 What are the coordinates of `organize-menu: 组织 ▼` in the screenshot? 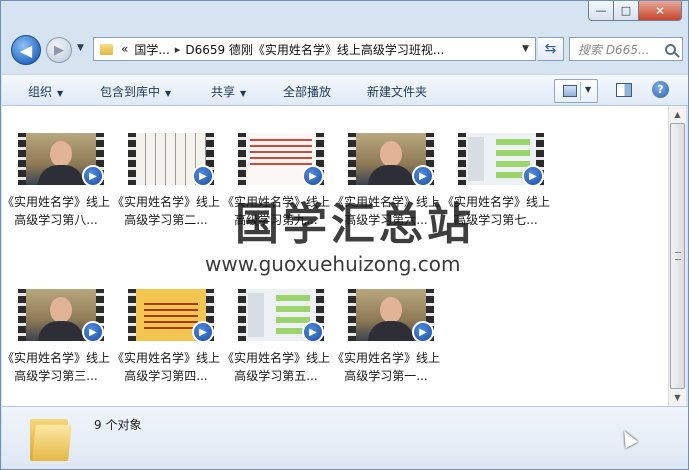 It's located at (45, 91).